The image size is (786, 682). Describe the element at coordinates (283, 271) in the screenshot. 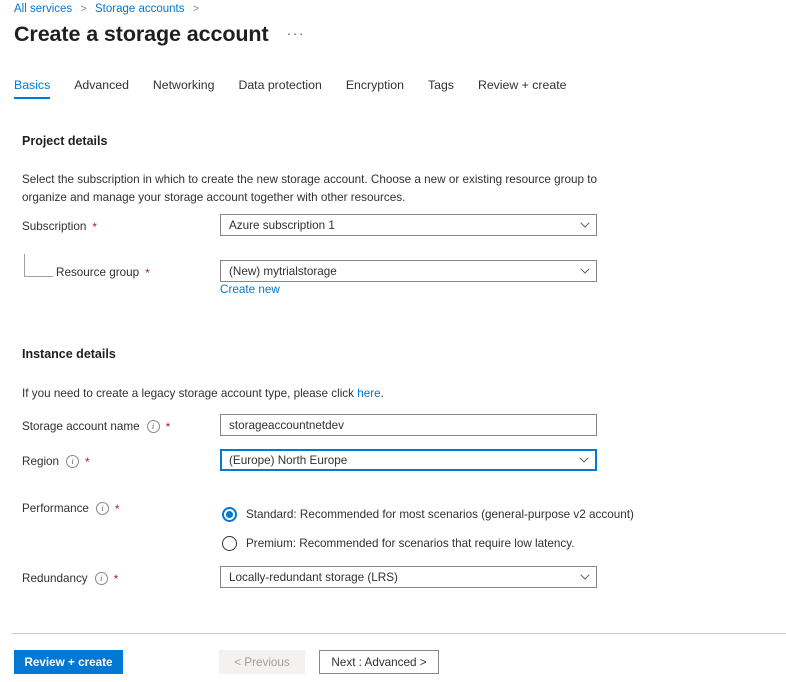

I see `resource-group-value: (New) mytrialstorage` at that location.